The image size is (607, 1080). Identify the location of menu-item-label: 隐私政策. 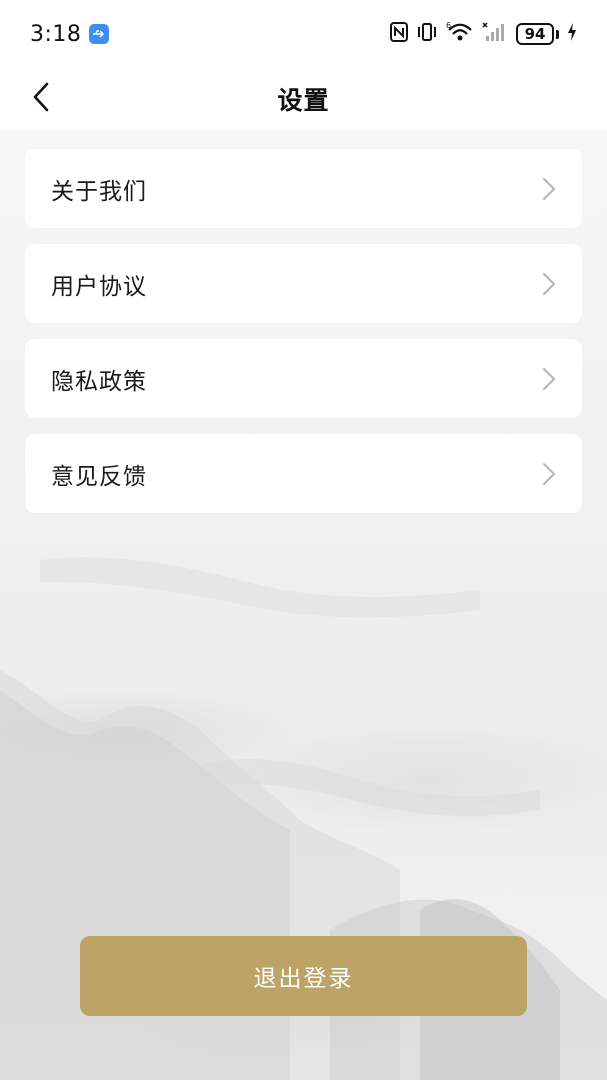
(99, 381).